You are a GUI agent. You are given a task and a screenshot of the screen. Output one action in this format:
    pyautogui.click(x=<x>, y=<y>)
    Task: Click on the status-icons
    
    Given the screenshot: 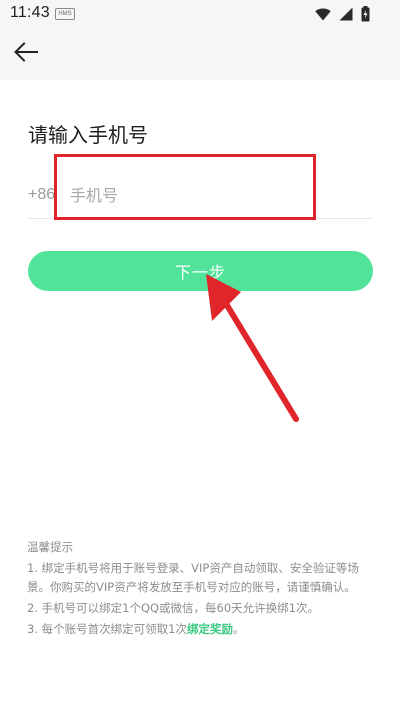 What is the action you would take?
    pyautogui.click(x=342, y=14)
    